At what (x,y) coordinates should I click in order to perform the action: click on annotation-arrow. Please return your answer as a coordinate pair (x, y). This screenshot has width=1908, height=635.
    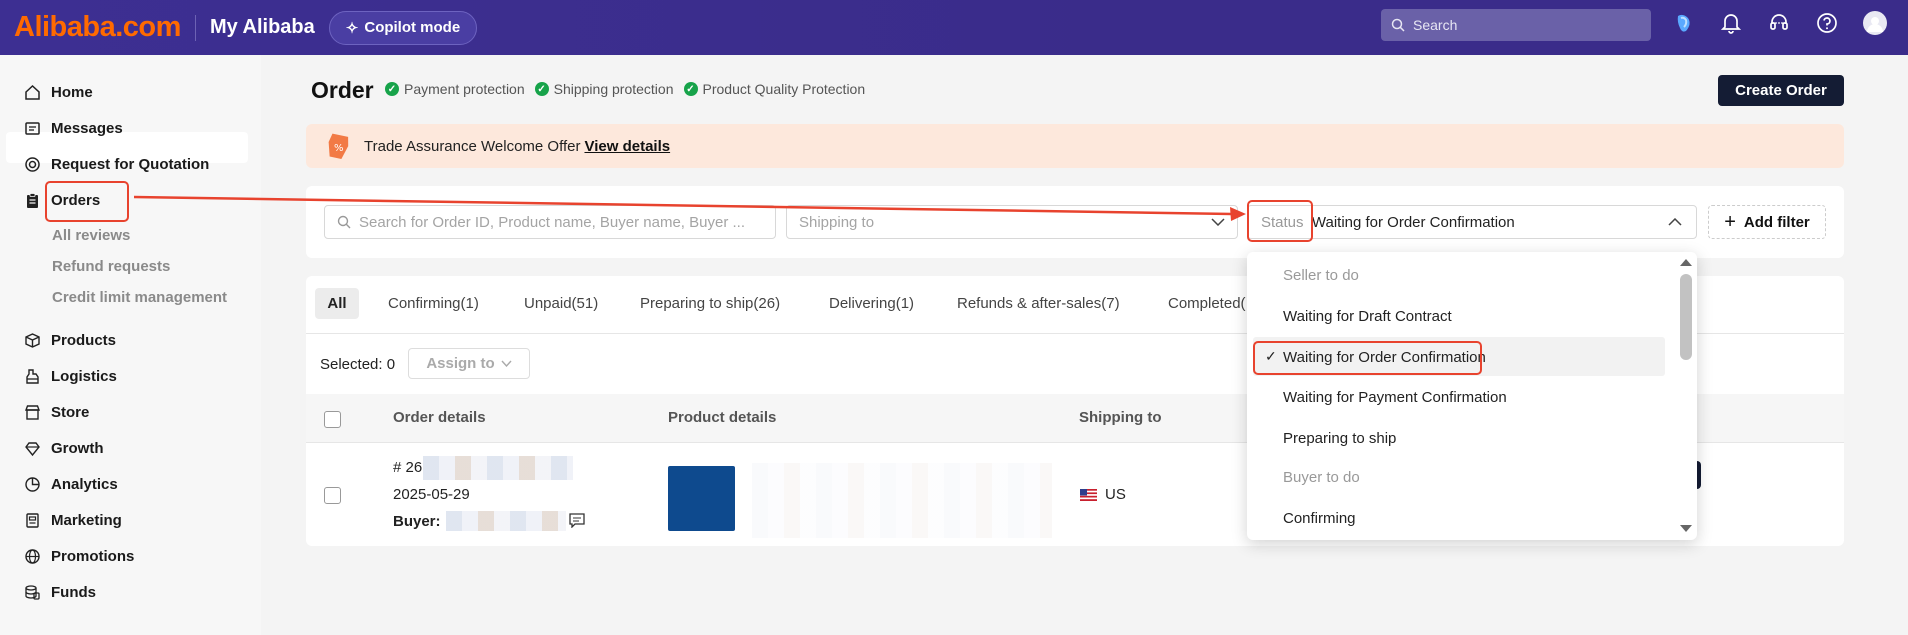
    Looking at the image, I should click on (689, 208).